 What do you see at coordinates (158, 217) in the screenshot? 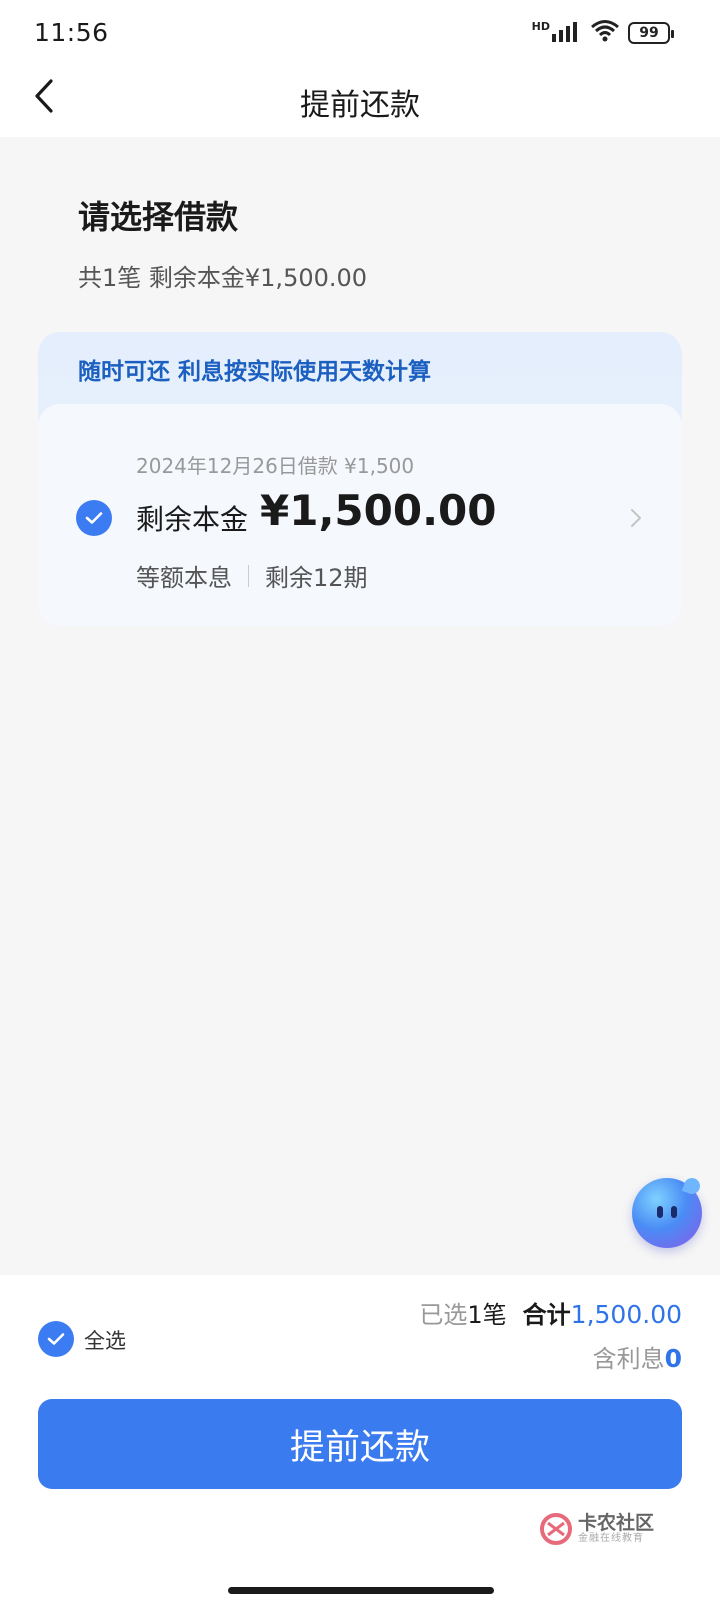
I see `section-title: 请选择借款` at bounding box center [158, 217].